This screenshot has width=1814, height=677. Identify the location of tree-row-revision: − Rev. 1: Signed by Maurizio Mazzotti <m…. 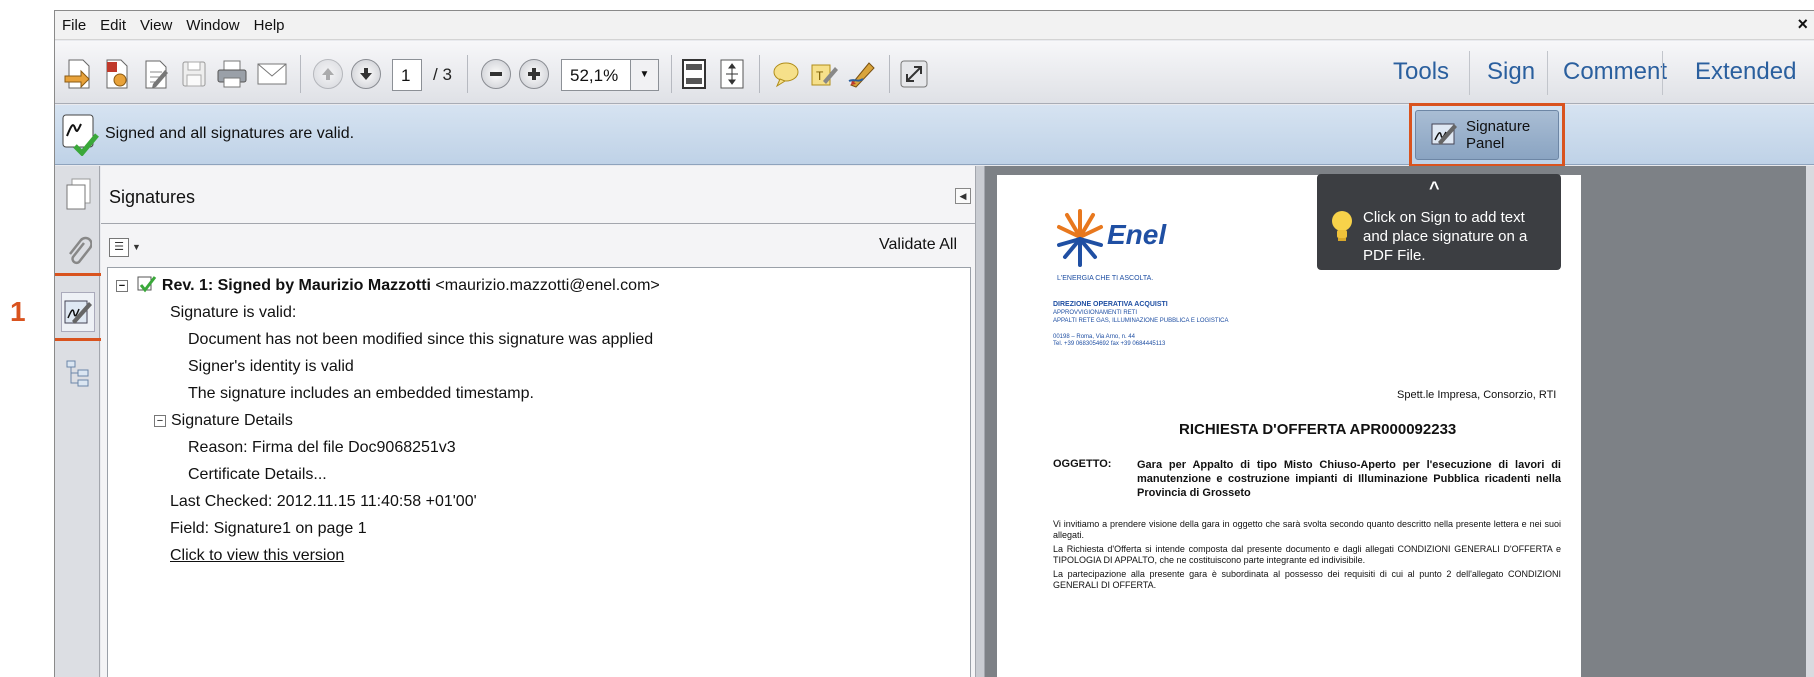
(388, 285).